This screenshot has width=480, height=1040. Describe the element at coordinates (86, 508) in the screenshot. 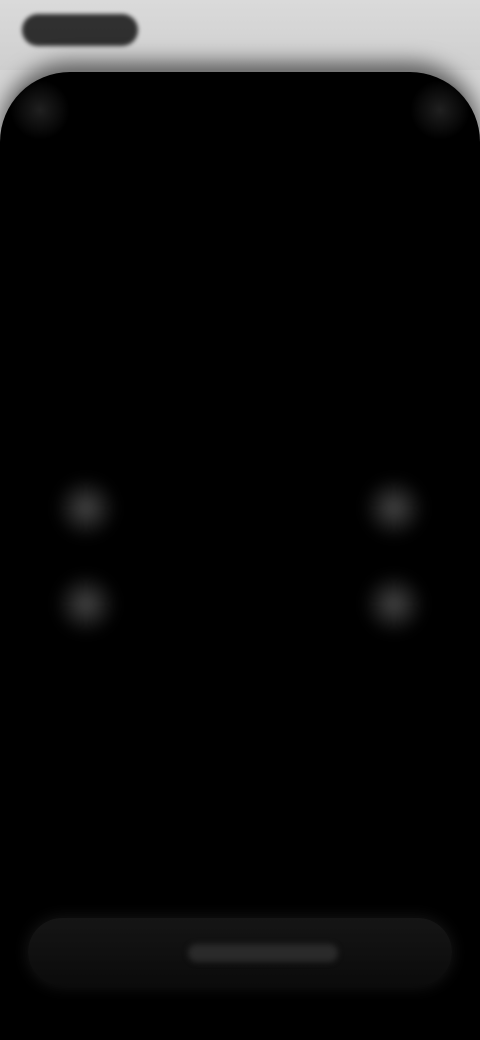

I see `scanner-corner-top-left-icon` at that location.